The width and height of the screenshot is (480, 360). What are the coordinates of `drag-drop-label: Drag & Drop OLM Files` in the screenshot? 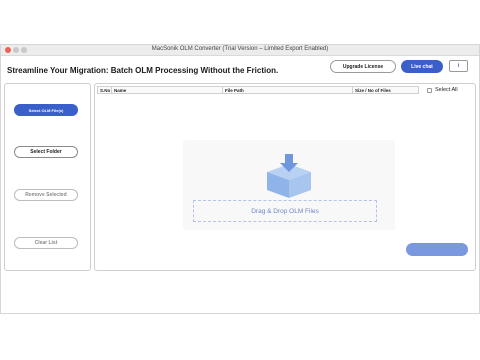 It's located at (285, 211).